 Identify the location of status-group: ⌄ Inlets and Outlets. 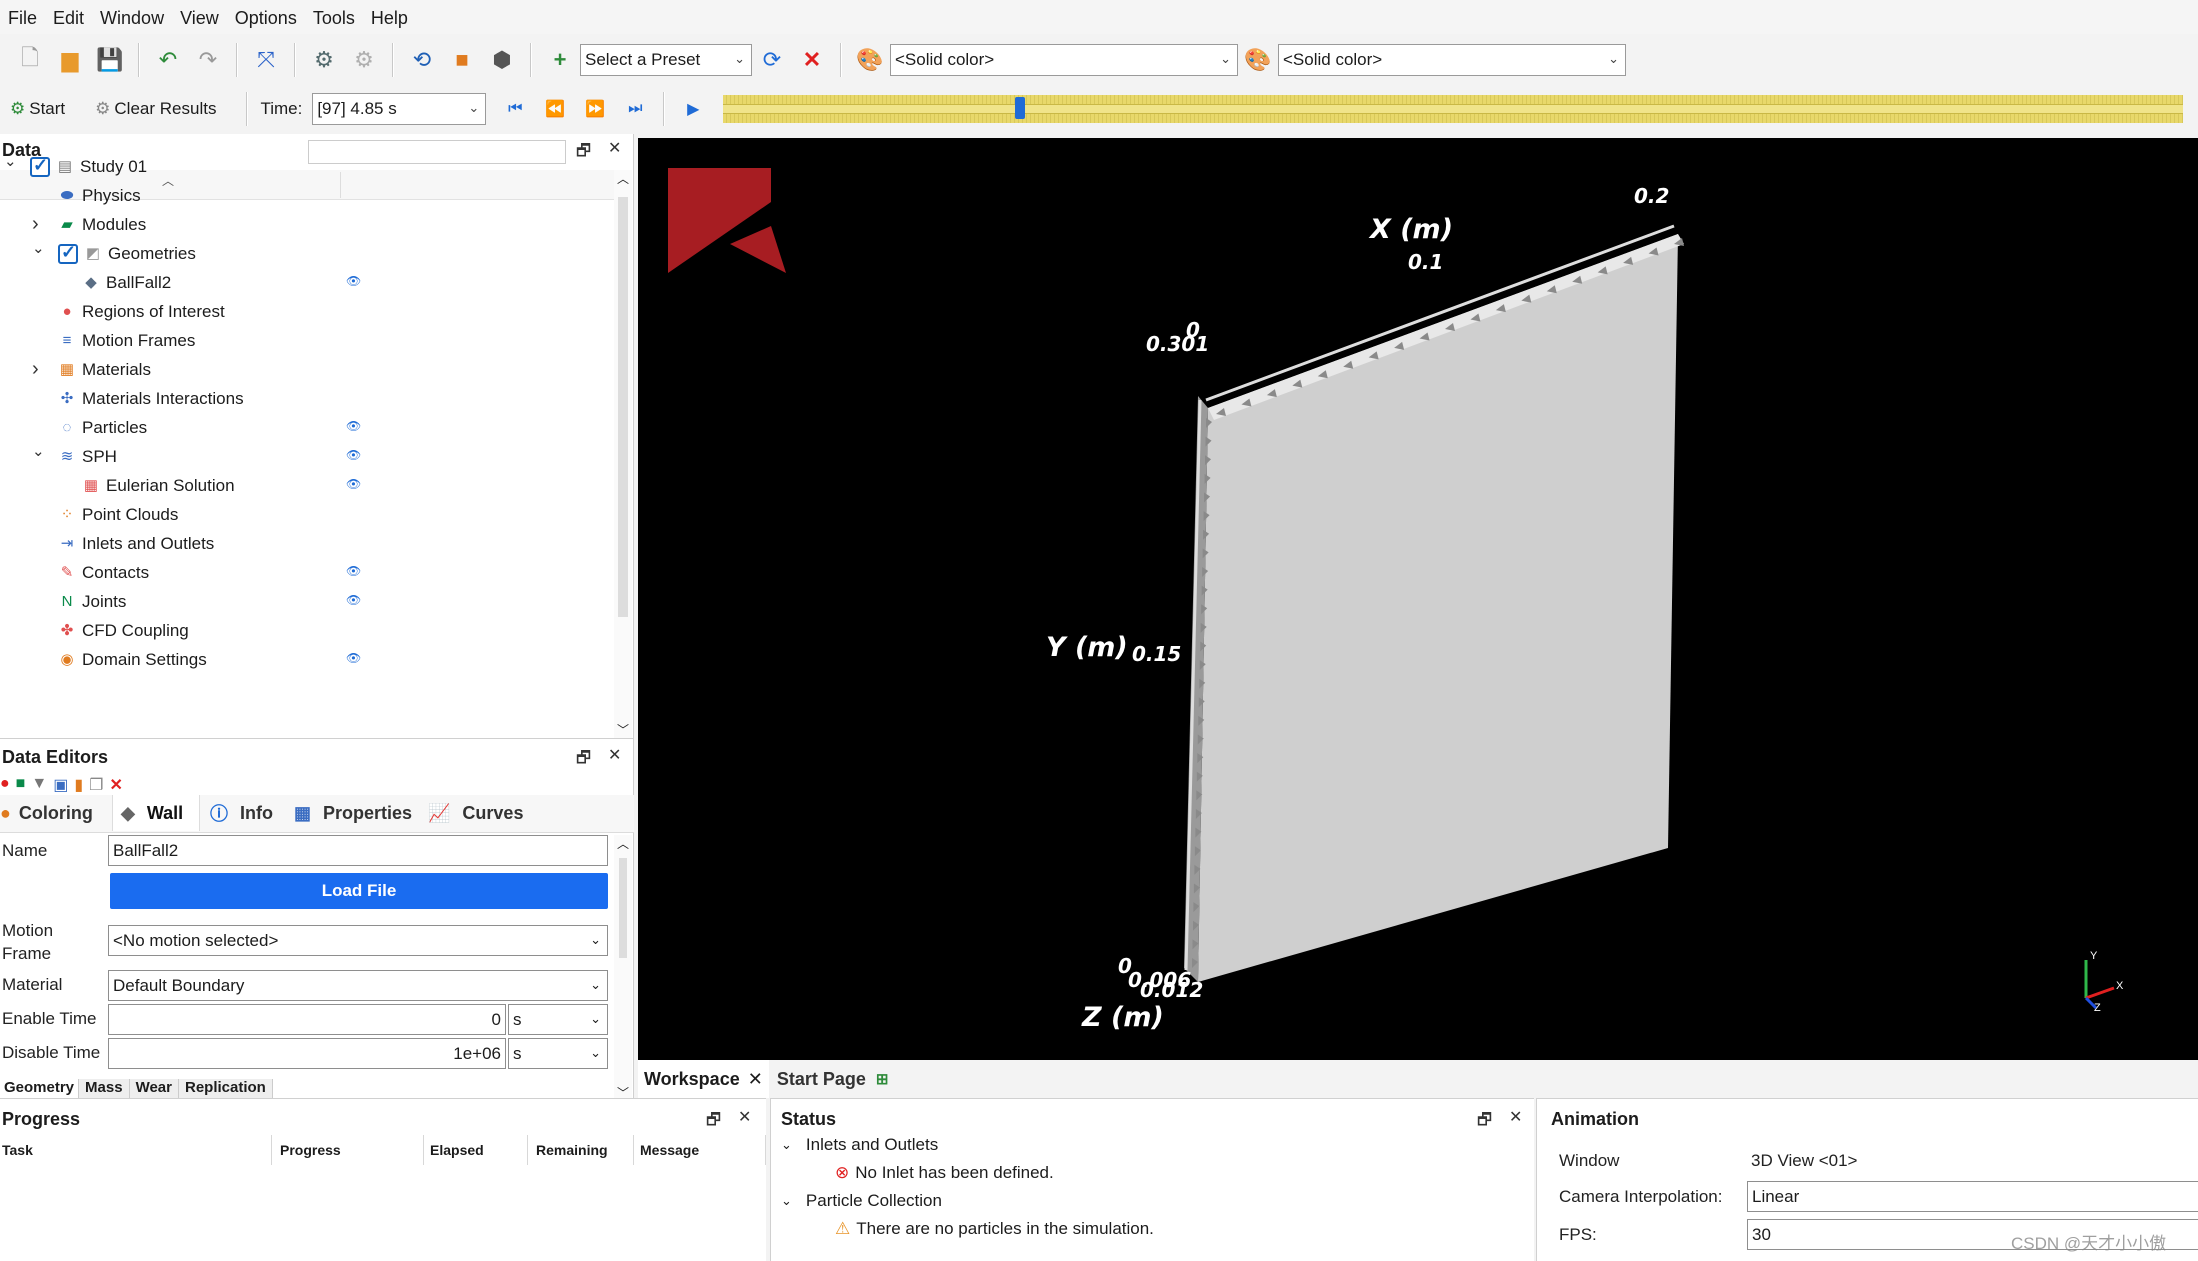
(859, 1145).